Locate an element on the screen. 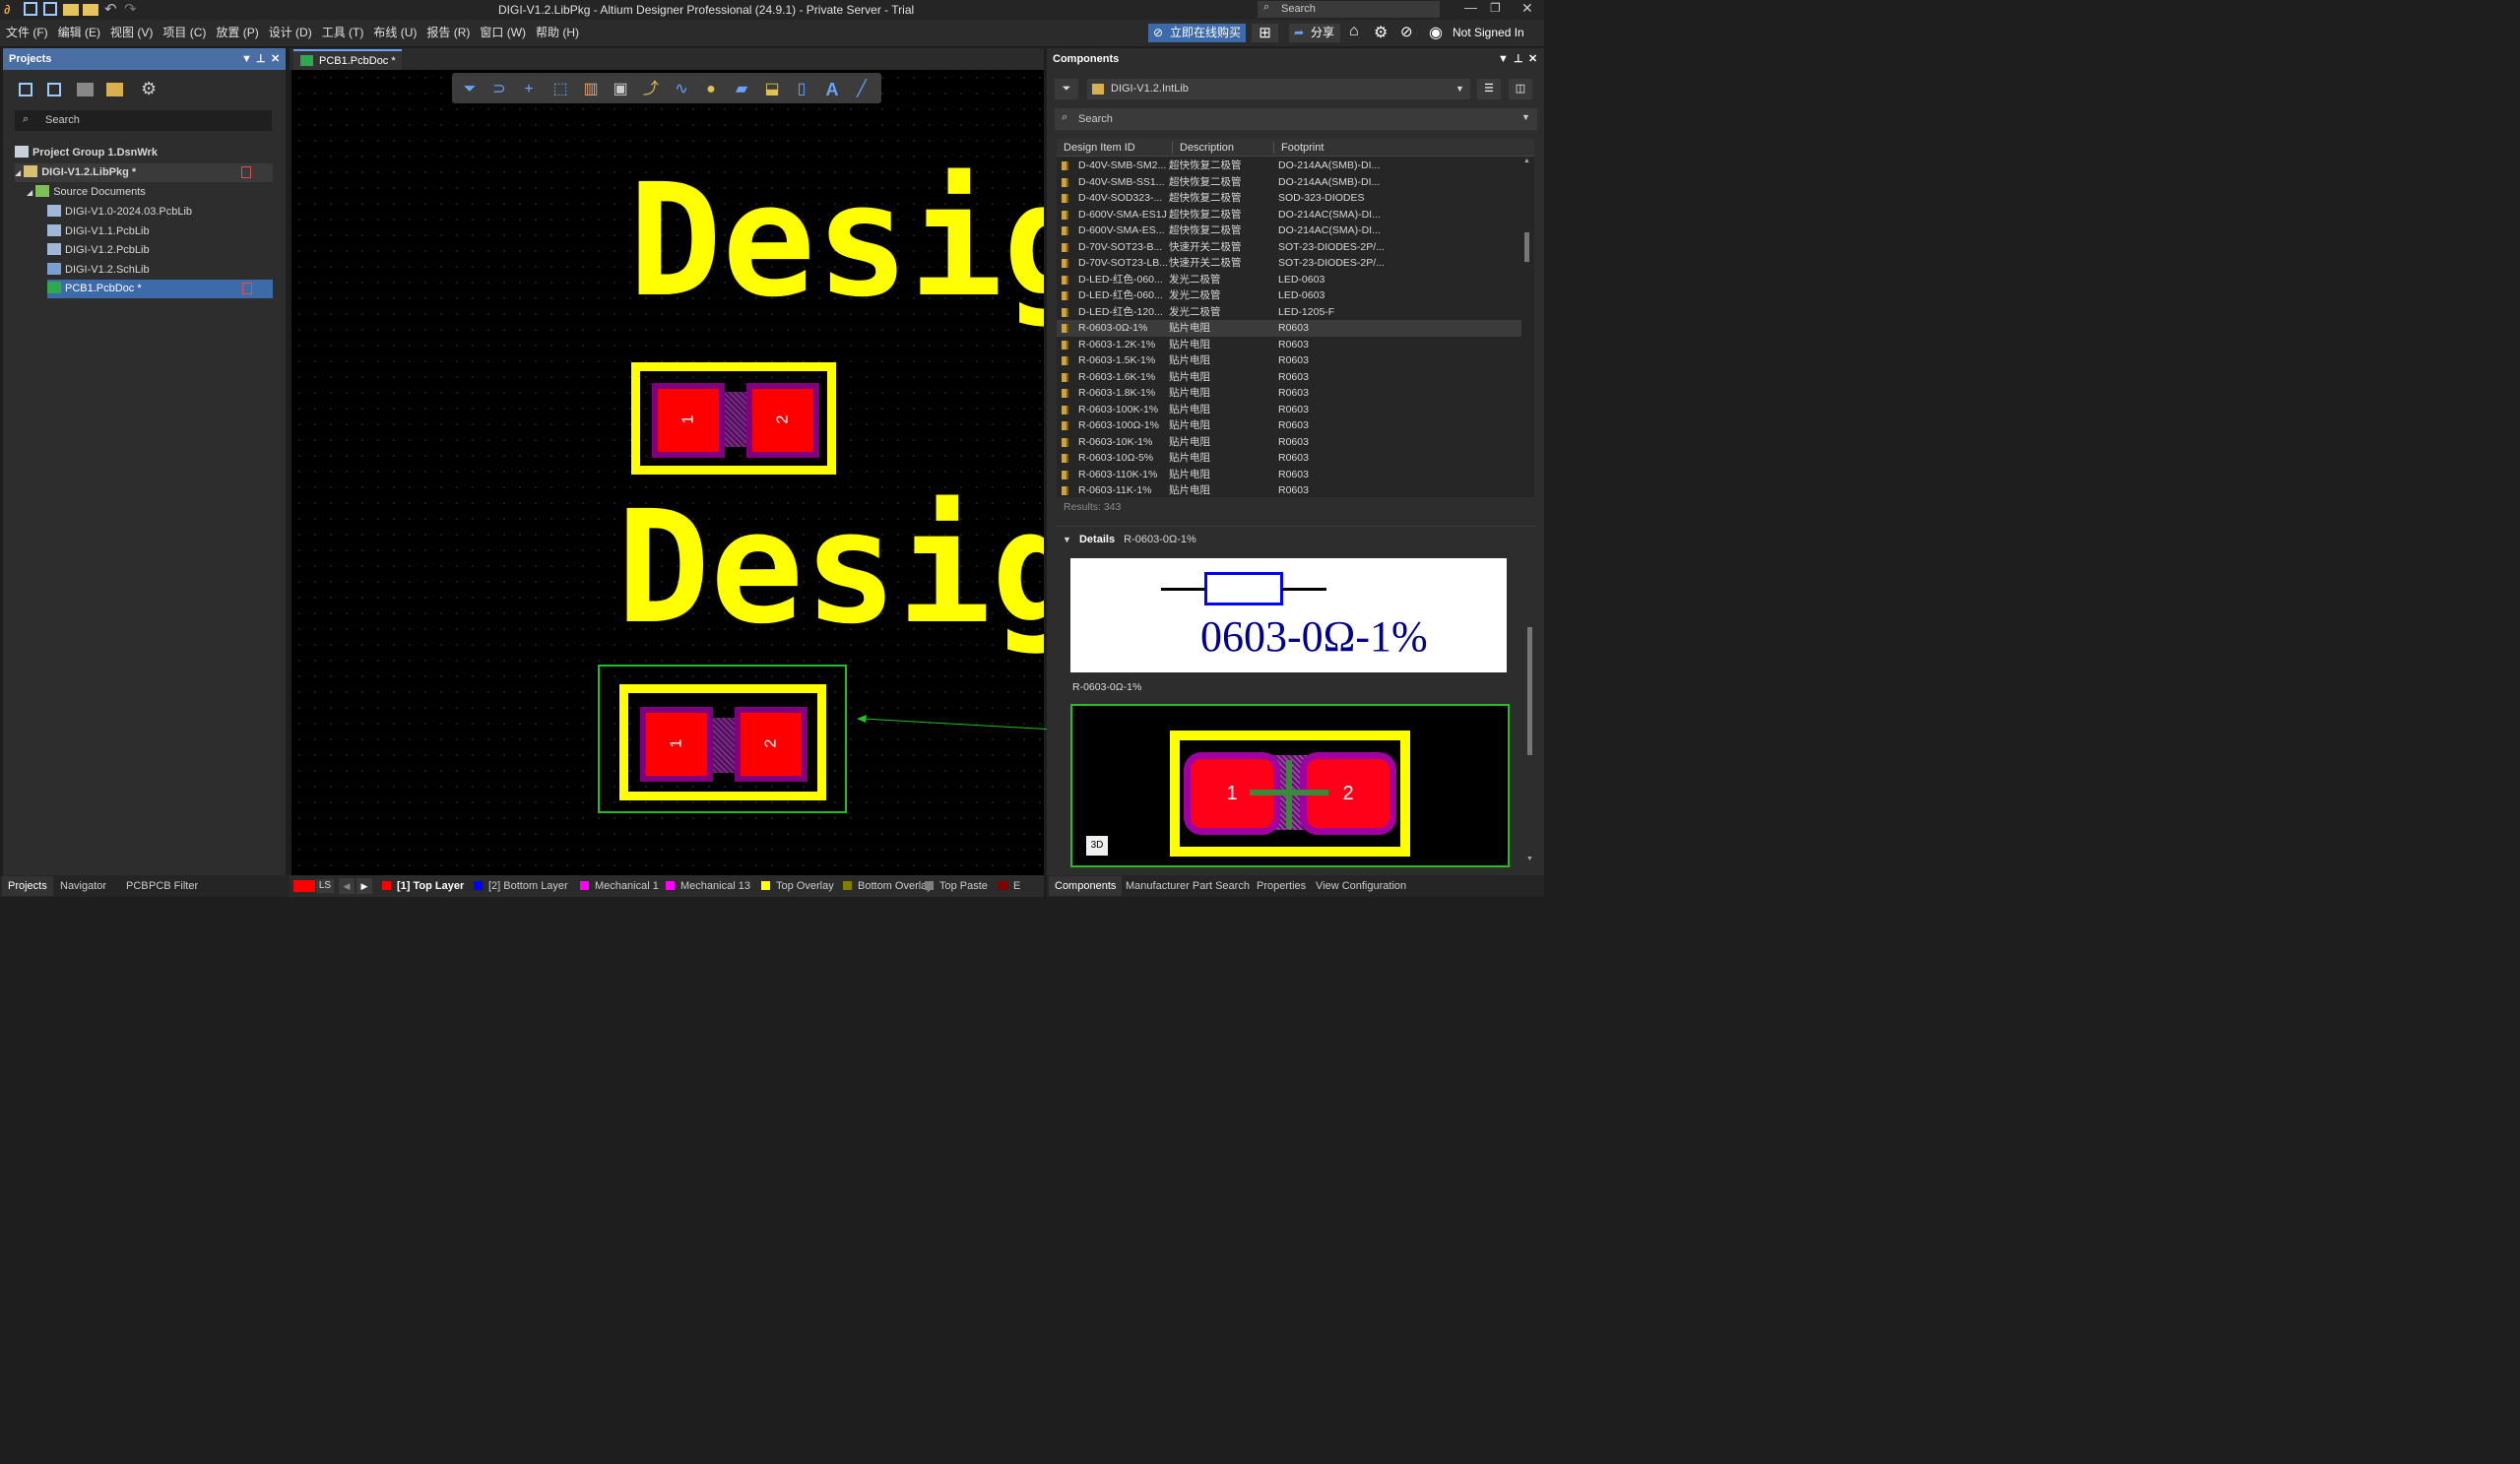  share-button: ➦ 分享 is located at coordinates (1314, 33).